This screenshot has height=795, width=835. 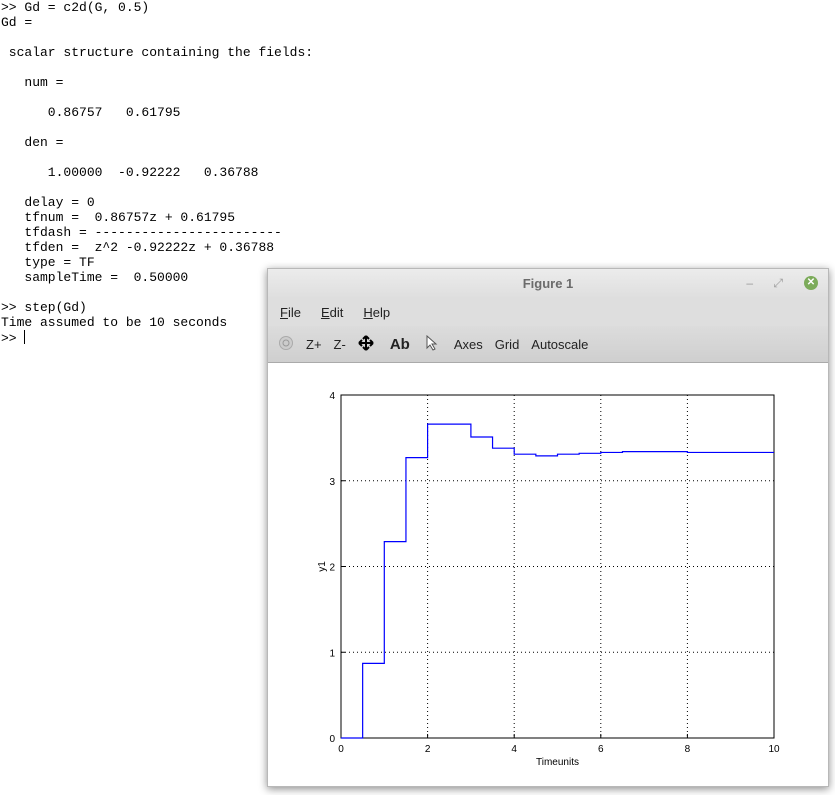 What do you see at coordinates (368, 312) in the screenshot?
I see `menu-help-mnemonic: H` at bounding box center [368, 312].